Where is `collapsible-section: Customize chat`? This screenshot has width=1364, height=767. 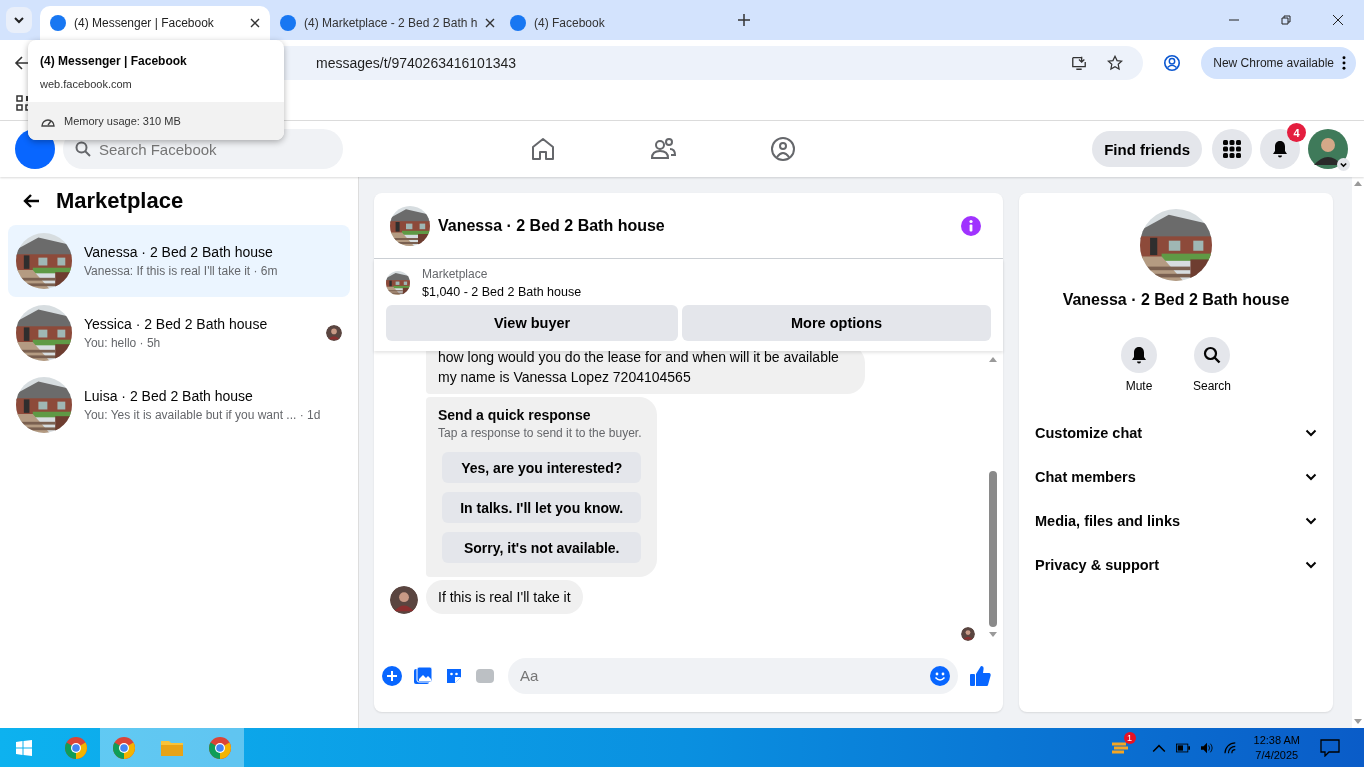 collapsible-section: Customize chat is located at coordinates (1176, 433).